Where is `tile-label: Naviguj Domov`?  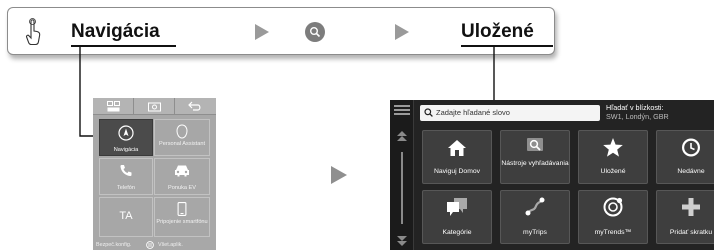 tile-label: Naviguj Domov is located at coordinates (457, 171).